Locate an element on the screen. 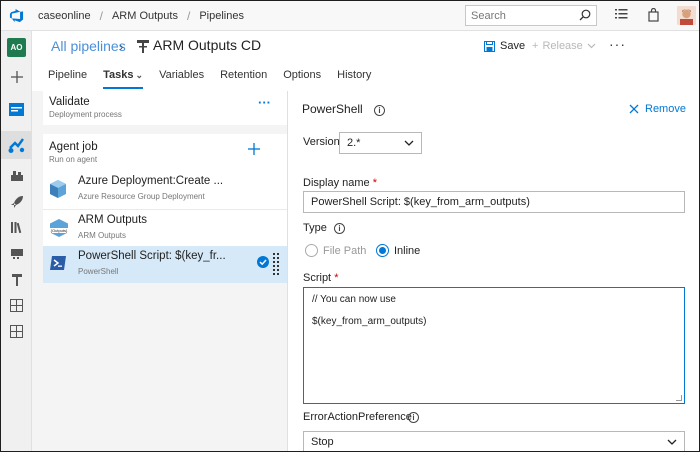 This screenshot has height=452, width=700. search-input: Search is located at coordinates (531, 15).